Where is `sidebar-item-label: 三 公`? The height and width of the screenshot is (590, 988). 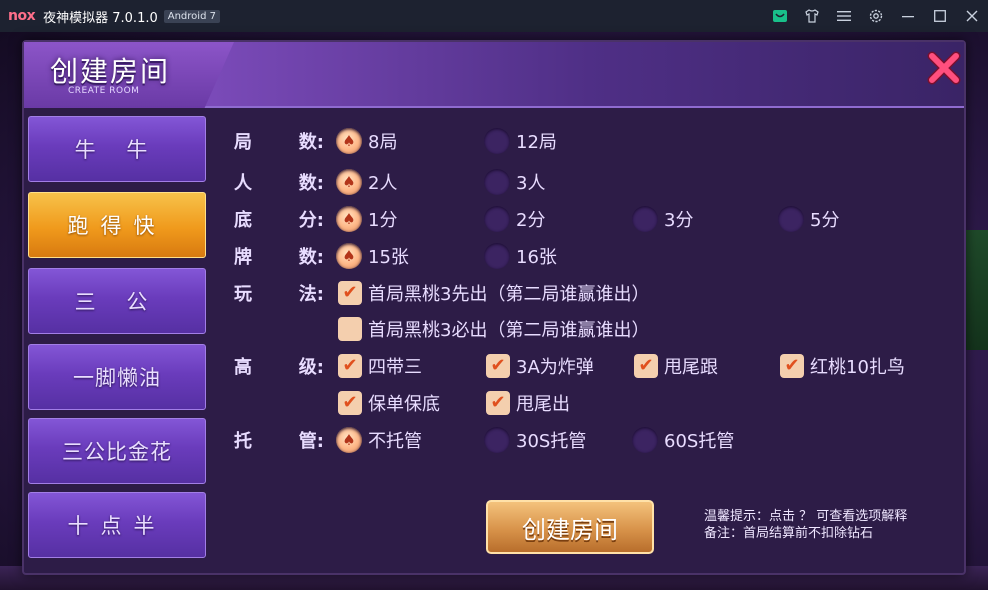
sidebar-item-label: 三 公 is located at coordinates (117, 302).